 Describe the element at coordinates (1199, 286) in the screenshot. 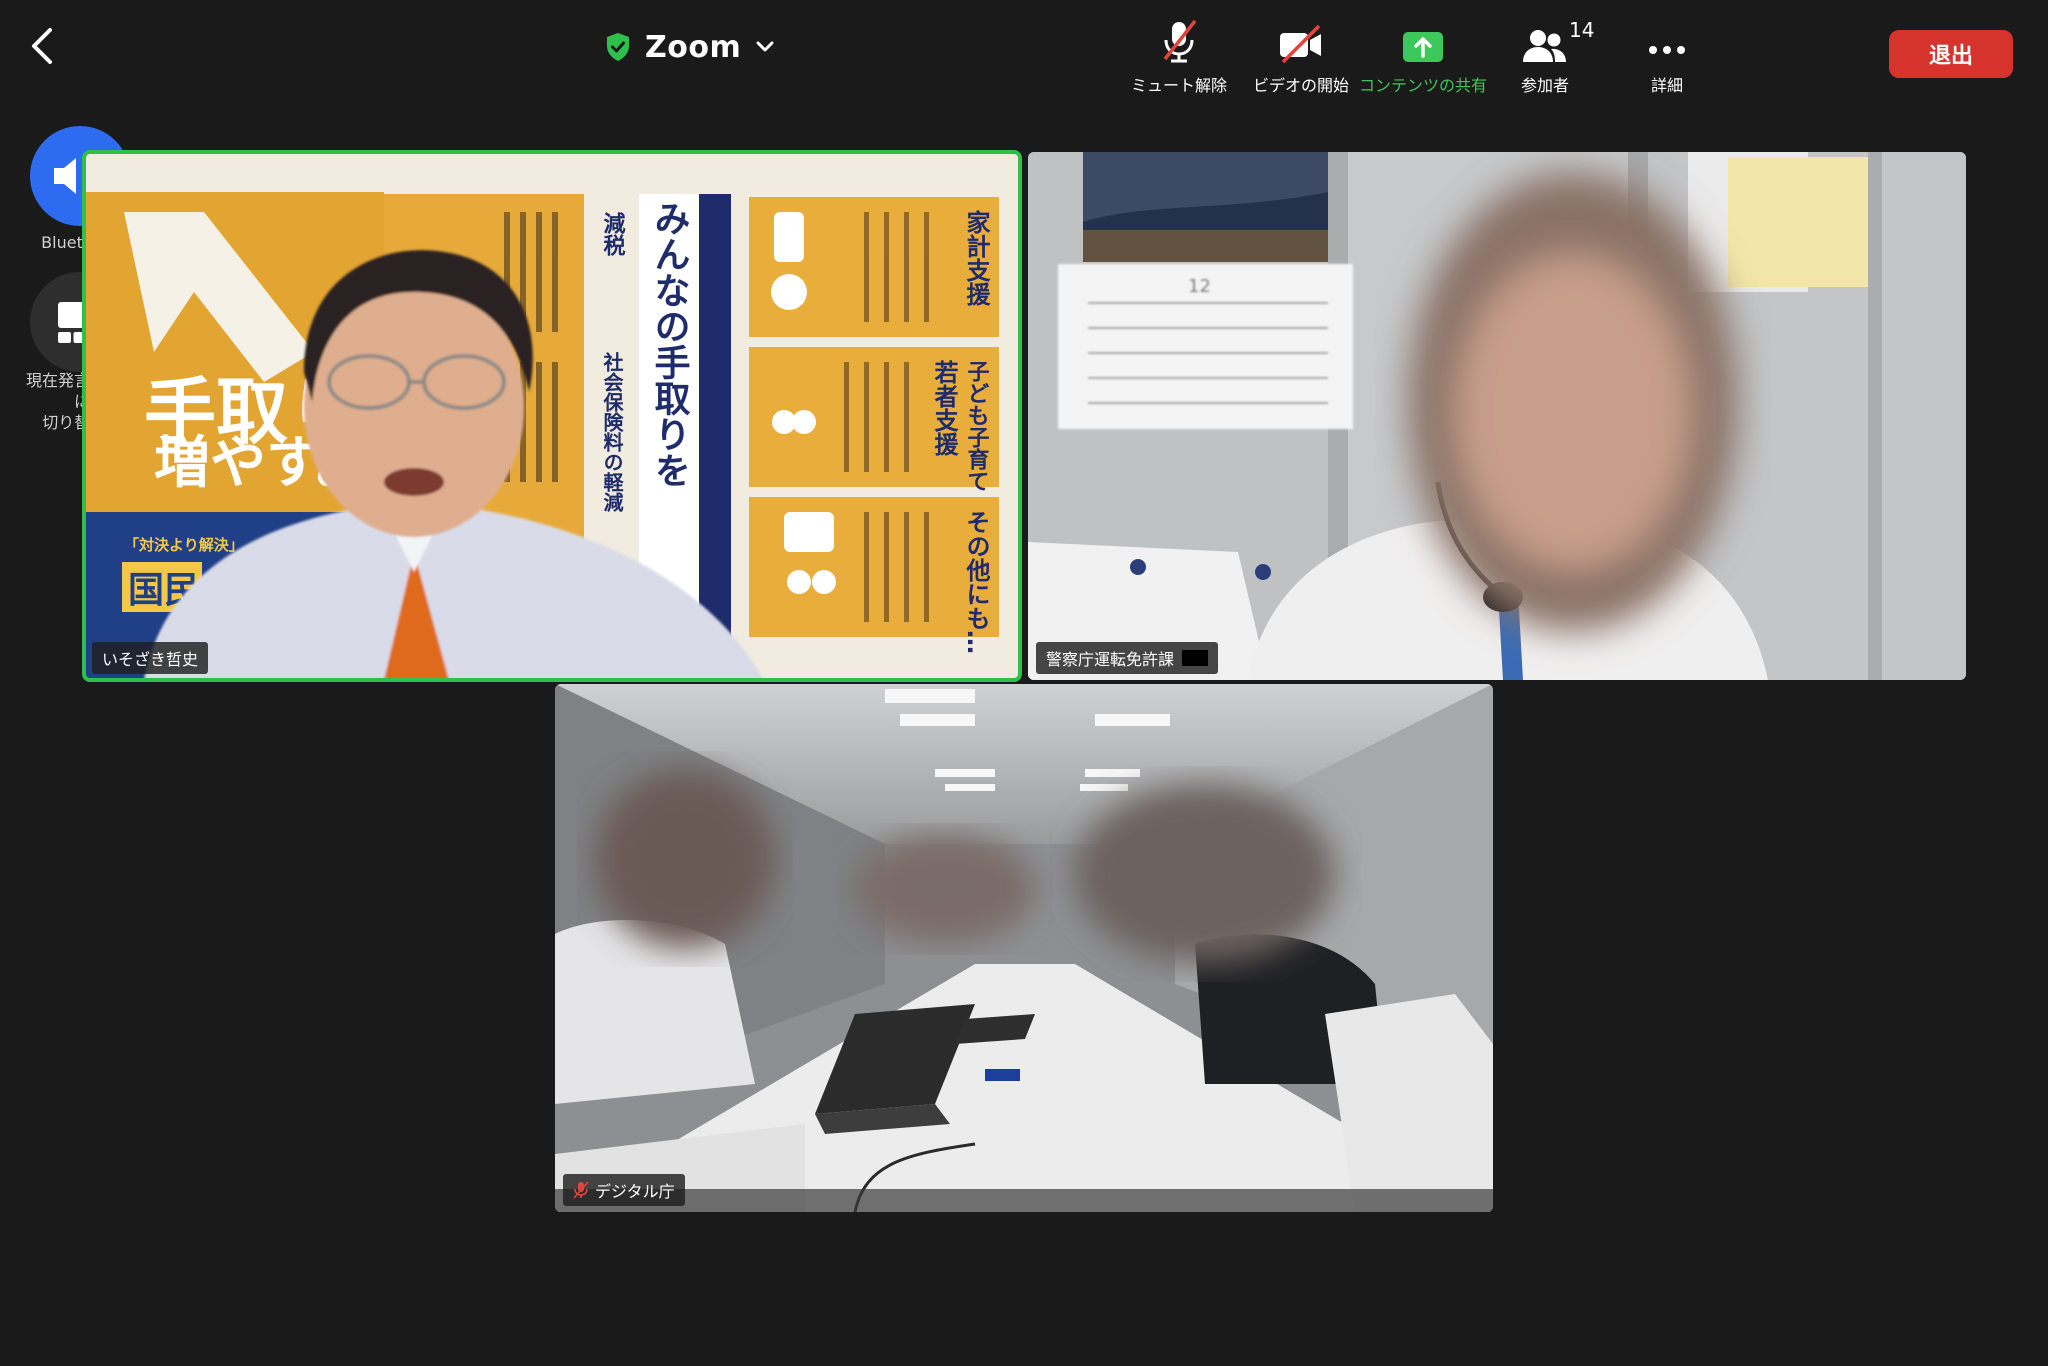

I see `calendar-month: 12` at that location.